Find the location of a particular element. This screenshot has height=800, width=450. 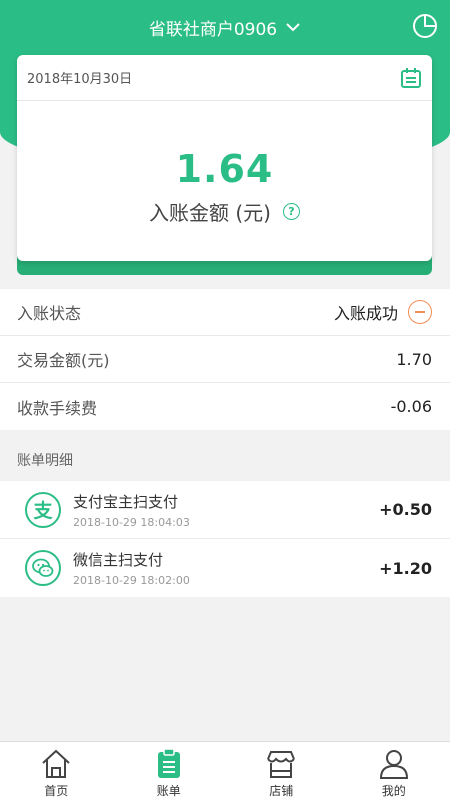

chevron-down-icon is located at coordinates (293, 27).